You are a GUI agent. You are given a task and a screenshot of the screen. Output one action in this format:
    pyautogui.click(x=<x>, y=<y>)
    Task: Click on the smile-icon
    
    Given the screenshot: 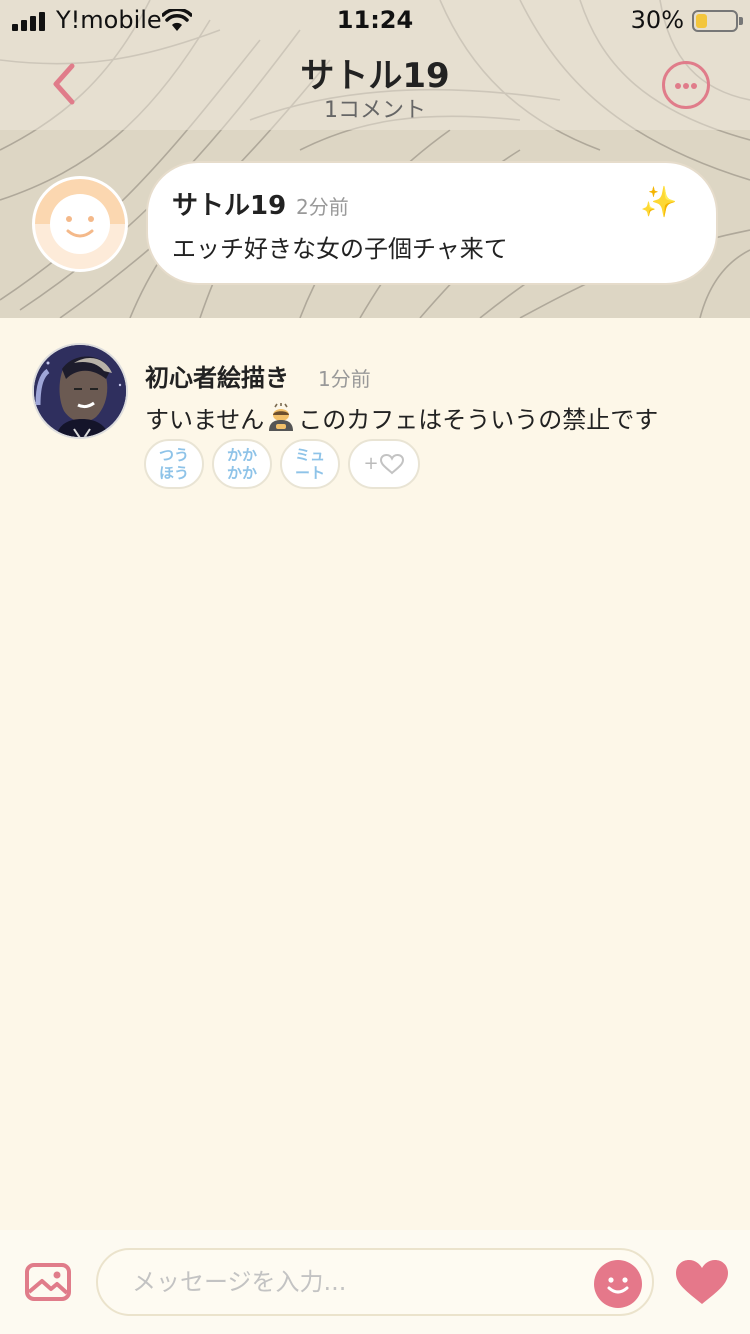 What is the action you would take?
    pyautogui.click(x=618, y=1285)
    